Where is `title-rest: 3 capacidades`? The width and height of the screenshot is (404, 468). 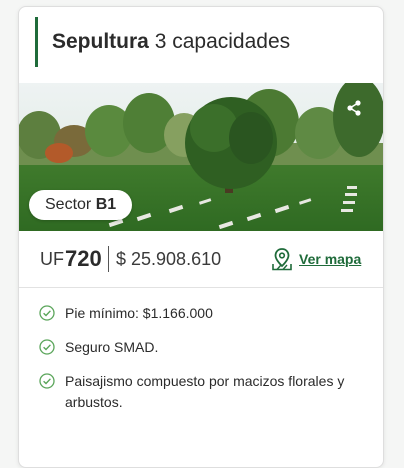 title-rest: 3 capacidades is located at coordinates (222, 41).